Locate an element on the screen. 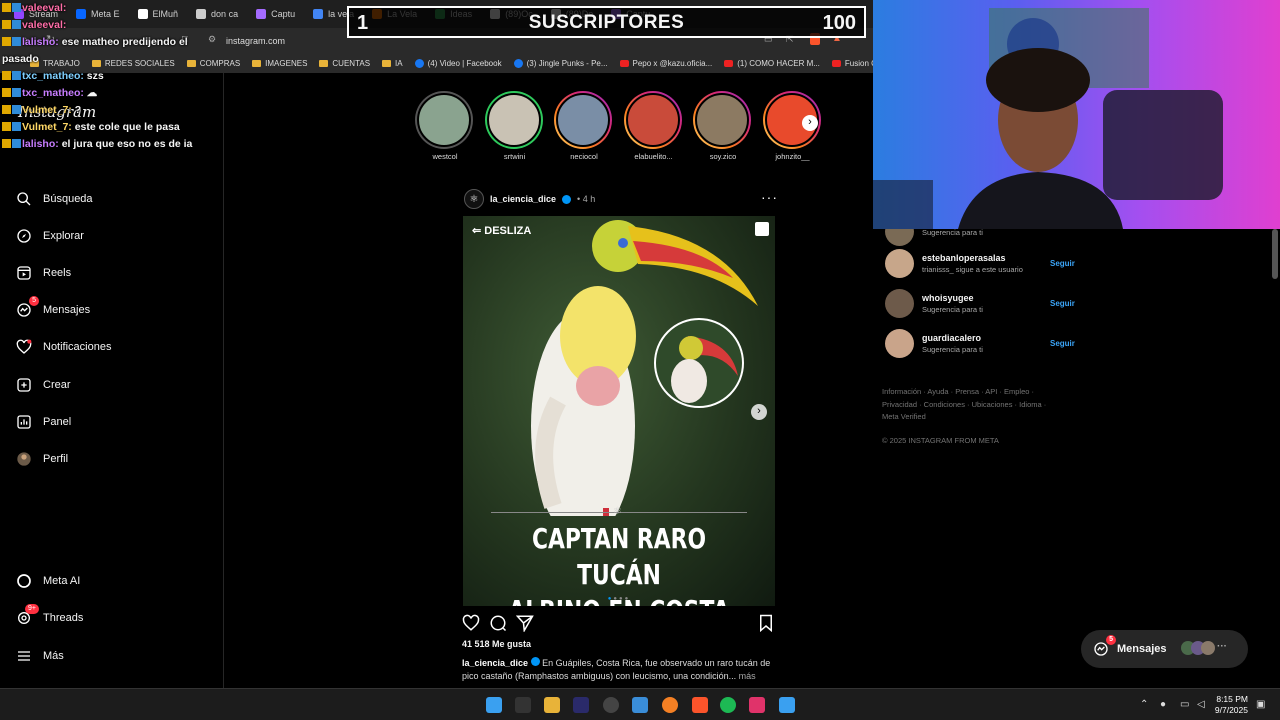 The width and height of the screenshot is (1280, 720). nav-item-label: Threads is located at coordinates (63, 618).